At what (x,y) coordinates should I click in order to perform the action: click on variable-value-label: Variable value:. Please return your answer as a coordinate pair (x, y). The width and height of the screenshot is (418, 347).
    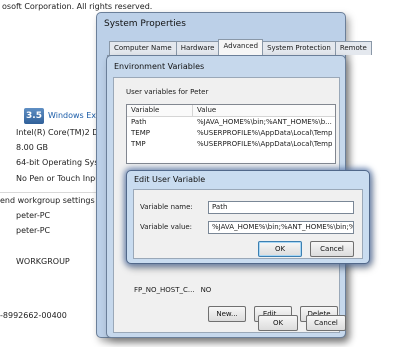
    Looking at the image, I should click on (166, 227).